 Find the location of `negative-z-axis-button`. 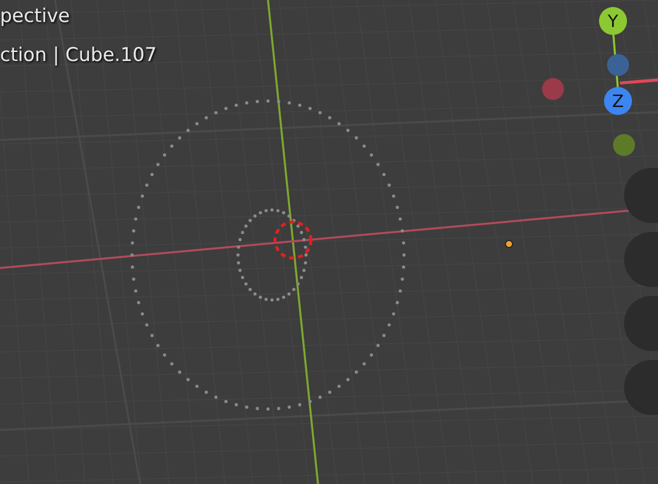

negative-z-axis-button is located at coordinates (618, 65).